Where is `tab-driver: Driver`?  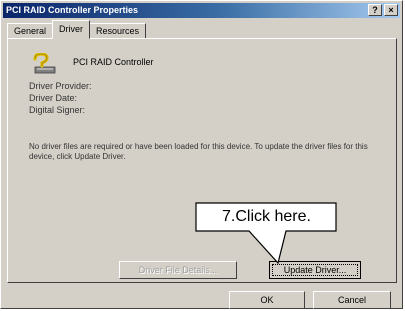 tab-driver: Driver is located at coordinates (71, 29).